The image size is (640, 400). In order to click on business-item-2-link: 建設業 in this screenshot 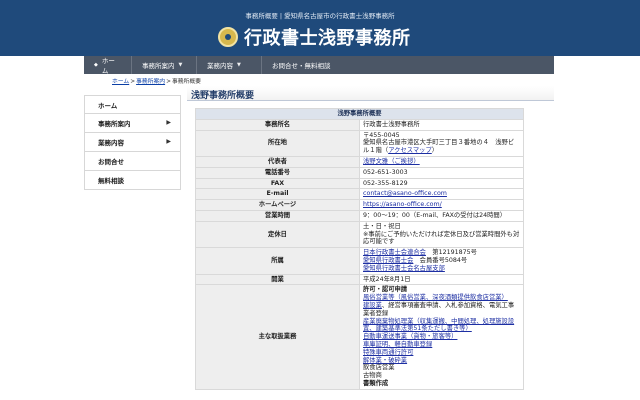, I will do `click(372, 305)`.